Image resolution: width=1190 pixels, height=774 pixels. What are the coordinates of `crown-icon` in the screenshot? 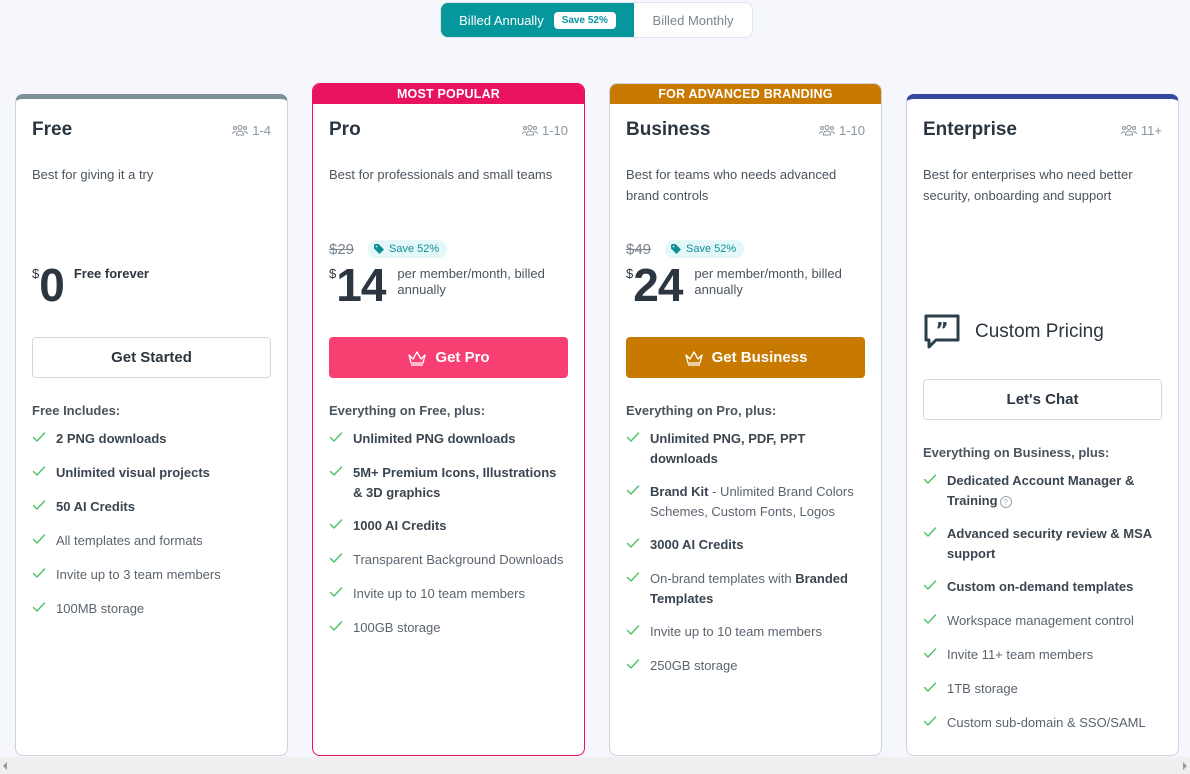 It's located at (417, 358).